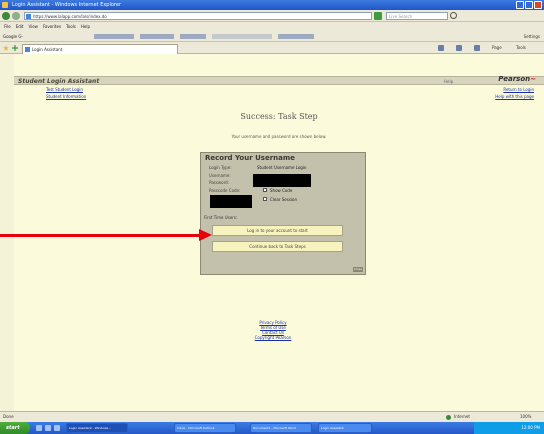  I want to click on feeds-icon, so click(459, 48).